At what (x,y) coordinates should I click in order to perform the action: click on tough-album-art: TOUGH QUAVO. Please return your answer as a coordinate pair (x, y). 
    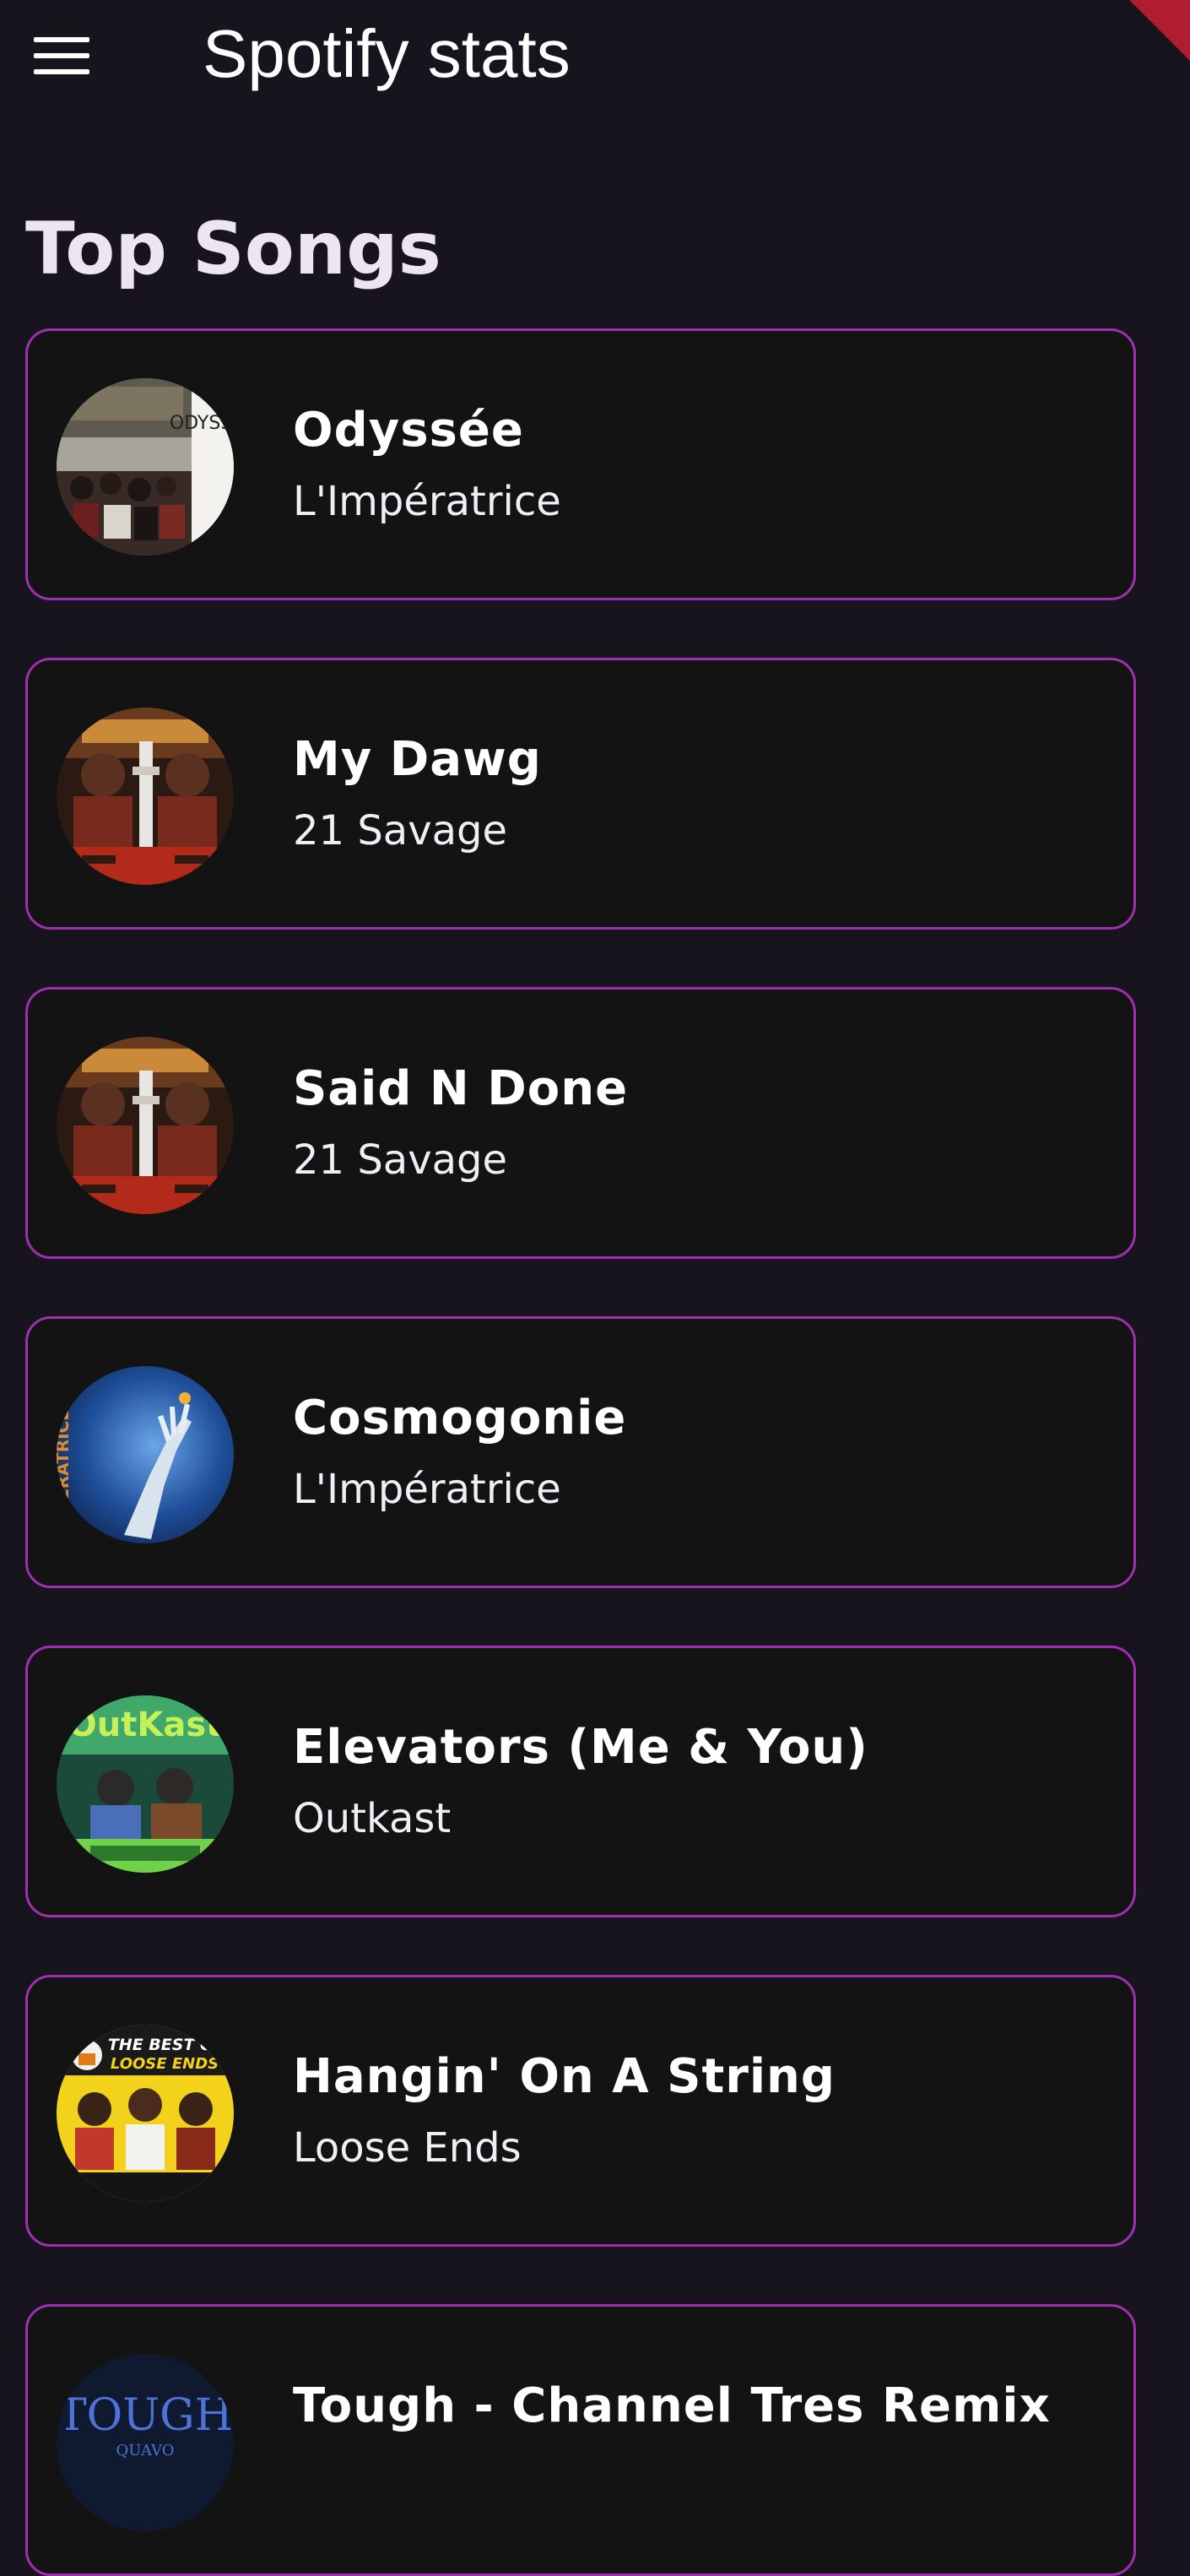
    Looking at the image, I should click on (145, 2442).